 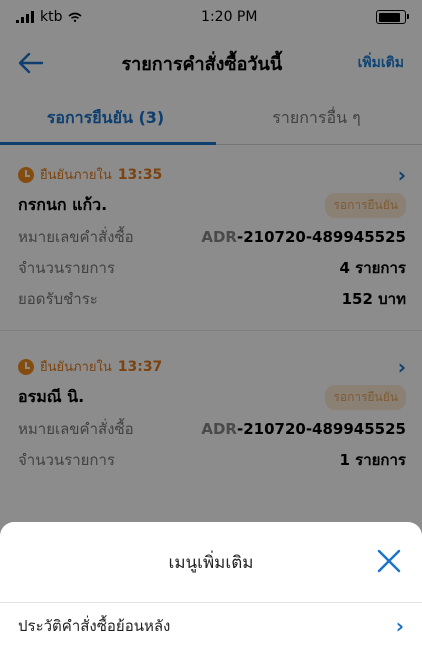 I want to click on sheet-item-order-history: ประวัติคำสั่งซื้อย้อนหลัง ›, so click(x=211, y=626).